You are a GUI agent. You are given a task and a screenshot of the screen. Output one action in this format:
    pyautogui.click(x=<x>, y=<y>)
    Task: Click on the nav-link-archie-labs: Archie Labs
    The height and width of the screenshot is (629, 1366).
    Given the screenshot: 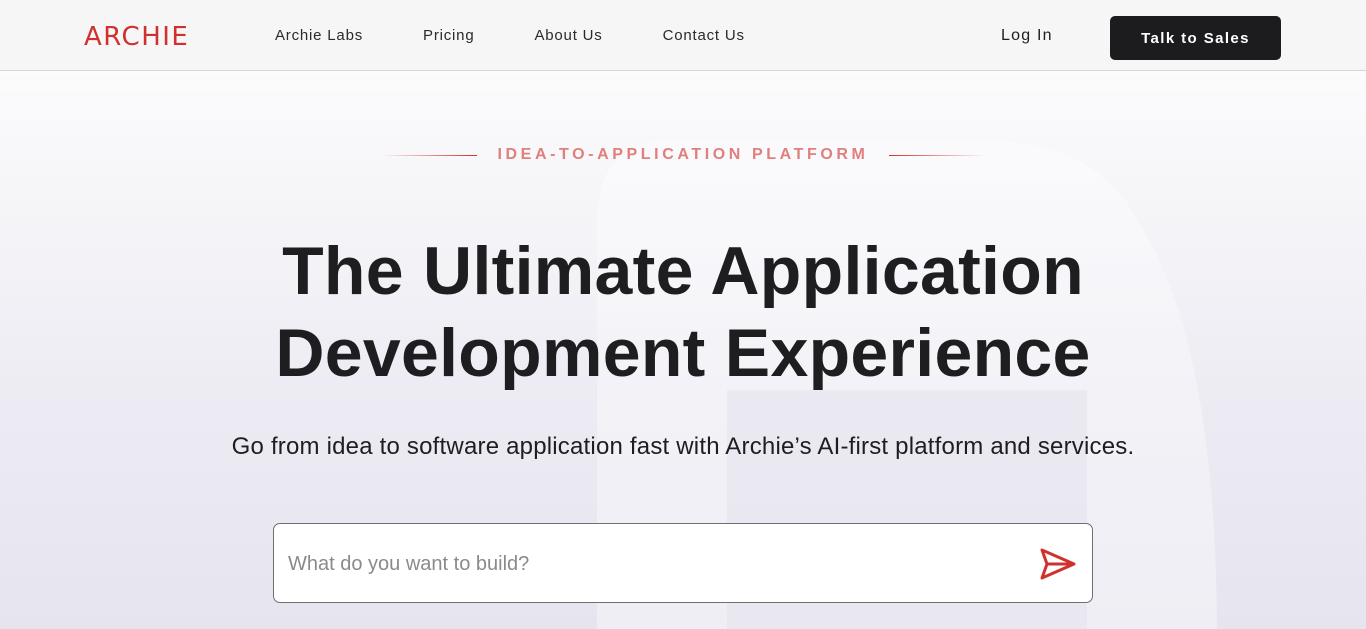 What is the action you would take?
    pyautogui.click(x=319, y=35)
    